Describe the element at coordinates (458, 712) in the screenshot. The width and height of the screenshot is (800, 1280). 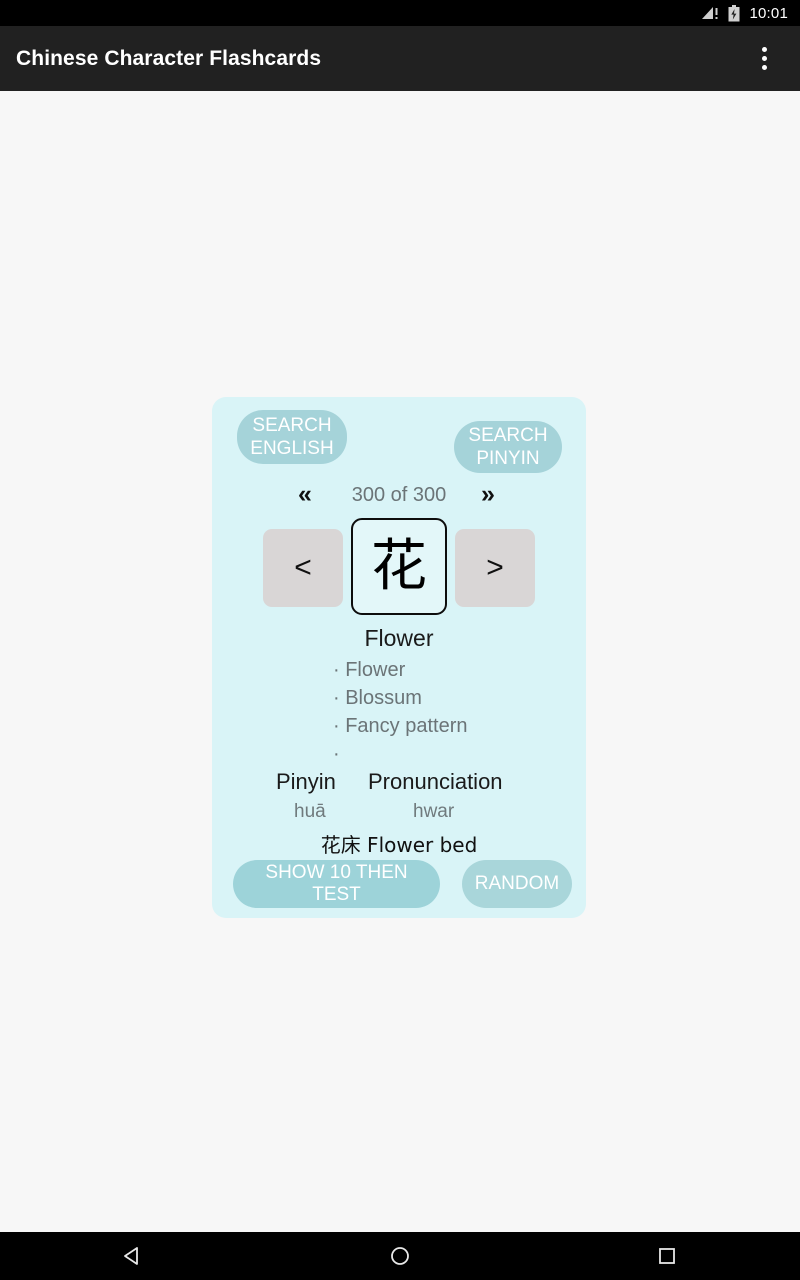
I see `meaning-list: · Flower · Blossum · Fancy pattern ·` at that location.